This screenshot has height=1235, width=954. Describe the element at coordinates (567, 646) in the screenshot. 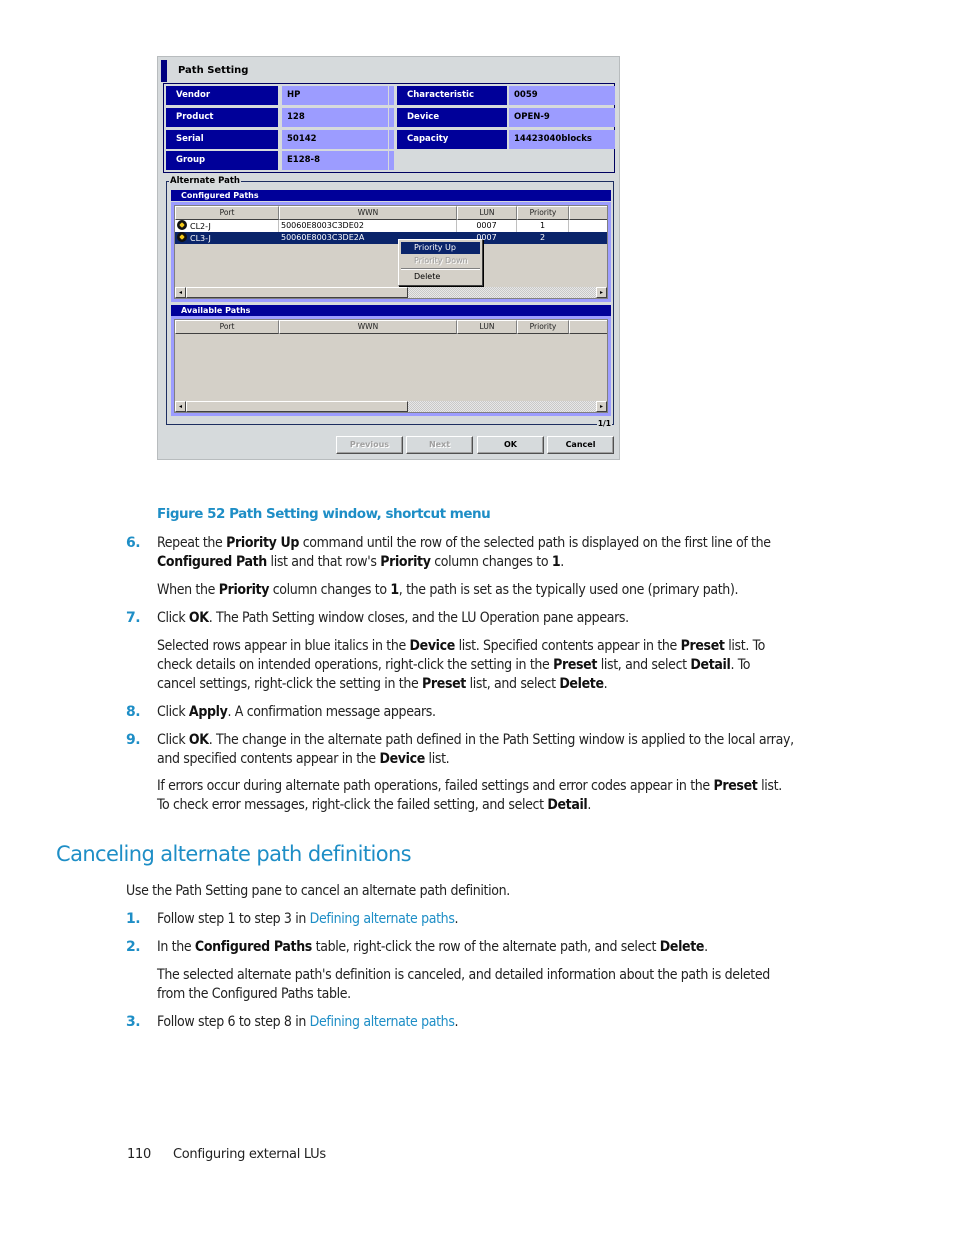

I see `text: list. Specified contents appear in the` at that location.